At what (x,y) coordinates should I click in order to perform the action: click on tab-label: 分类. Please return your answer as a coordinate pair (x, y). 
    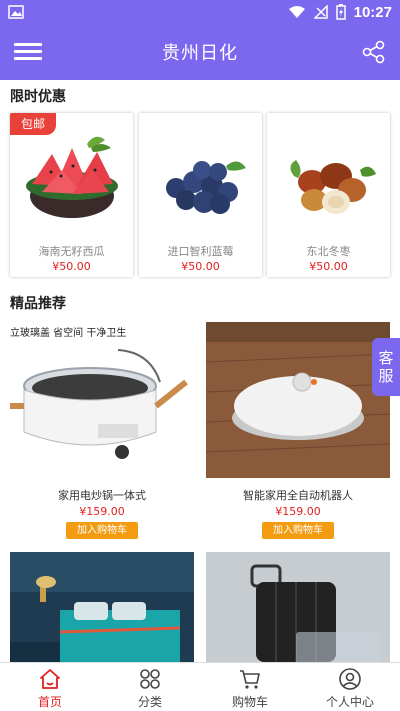
    Looking at the image, I should click on (149, 702).